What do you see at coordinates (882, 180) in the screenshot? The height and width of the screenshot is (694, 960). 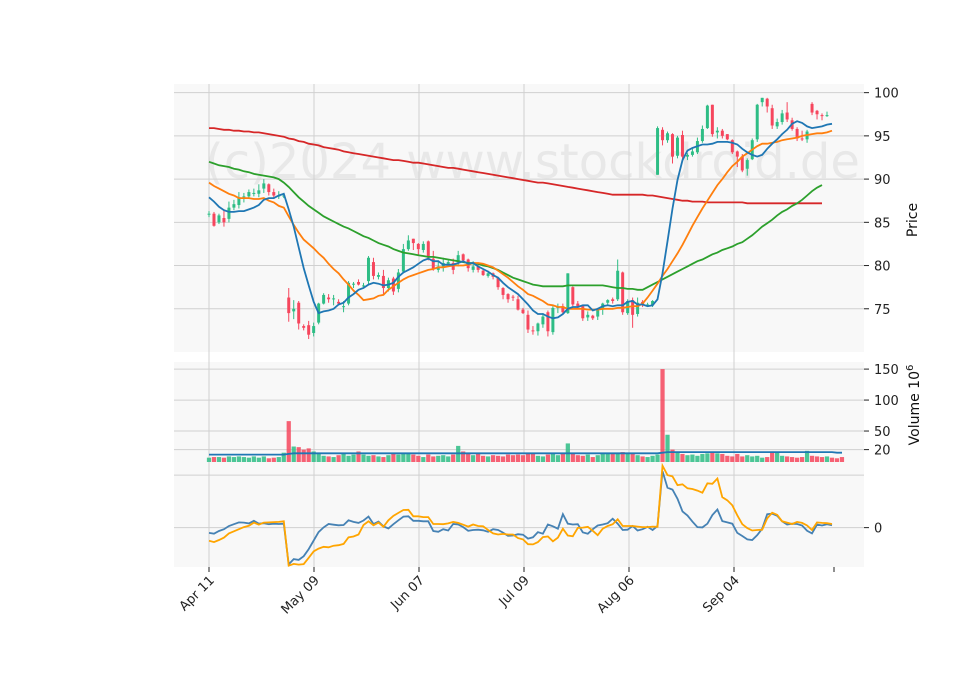 I see `price-tick-label: 90` at bounding box center [882, 180].